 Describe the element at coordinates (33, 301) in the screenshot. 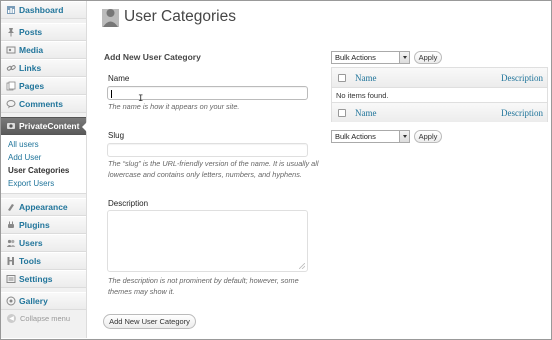

I see `sidebar-item-label: Gallery` at that location.